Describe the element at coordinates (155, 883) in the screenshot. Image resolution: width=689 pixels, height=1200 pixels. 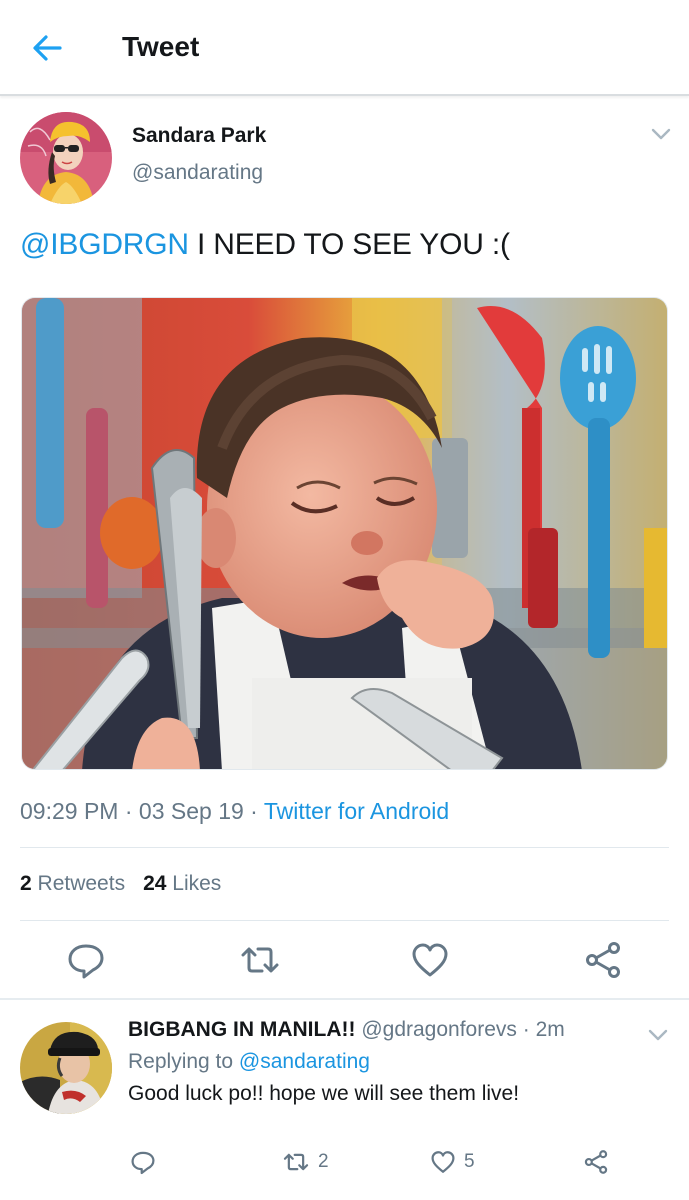
I see `like-count: 24` at that location.